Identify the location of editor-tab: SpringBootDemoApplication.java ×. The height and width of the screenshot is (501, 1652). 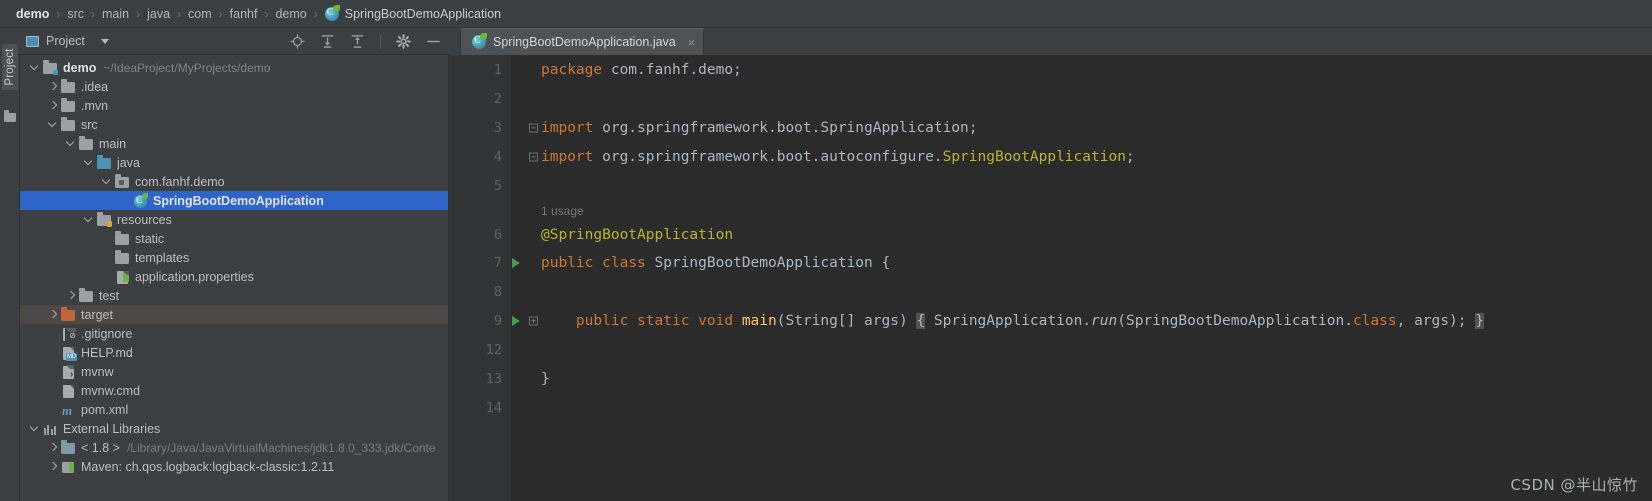
(582, 41).